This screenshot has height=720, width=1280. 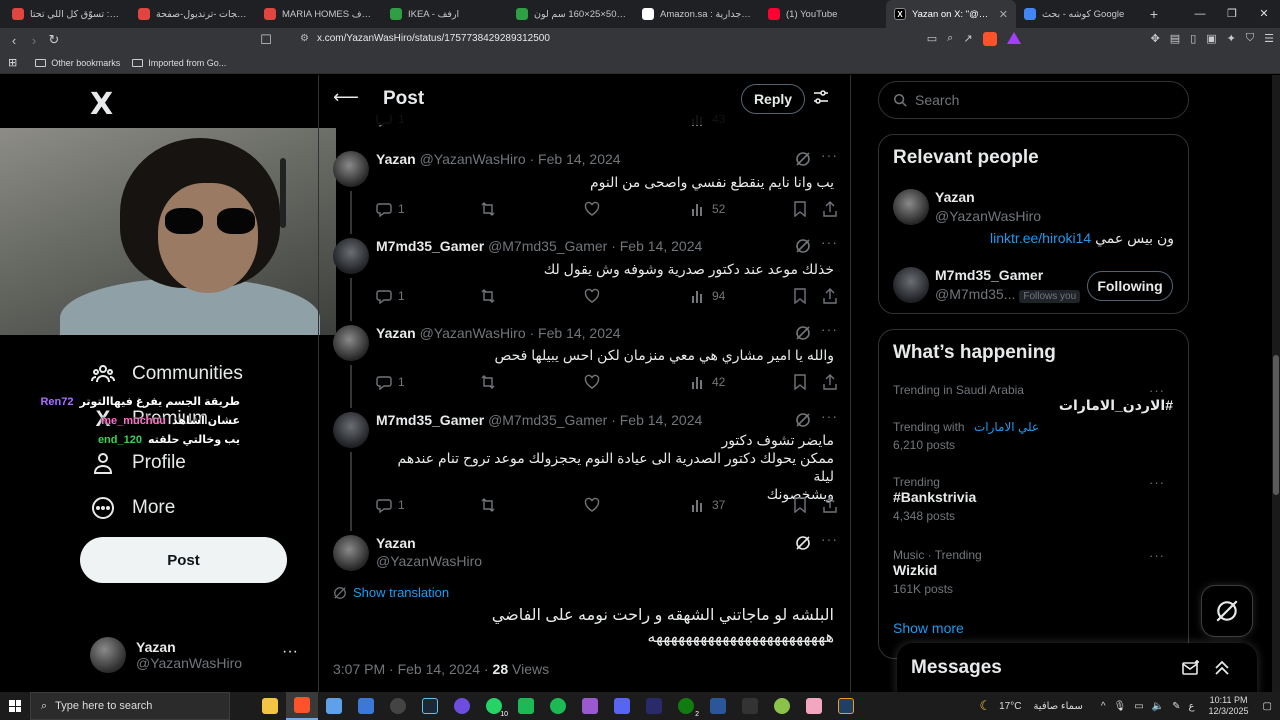 I want to click on word-icon, so click(x=718, y=706).